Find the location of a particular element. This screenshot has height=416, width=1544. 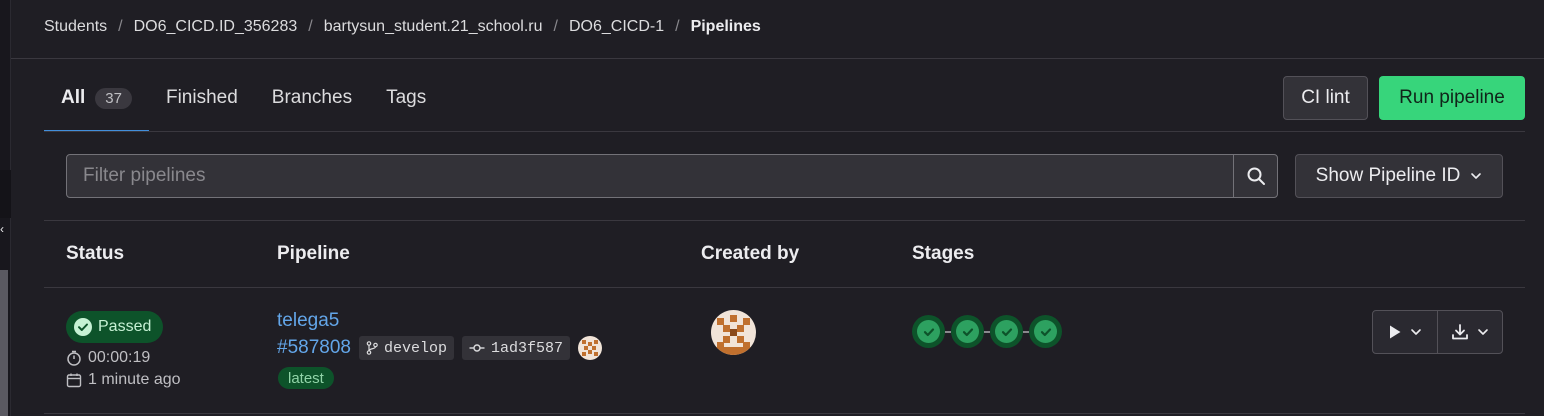

download-icon is located at coordinates (1460, 332).